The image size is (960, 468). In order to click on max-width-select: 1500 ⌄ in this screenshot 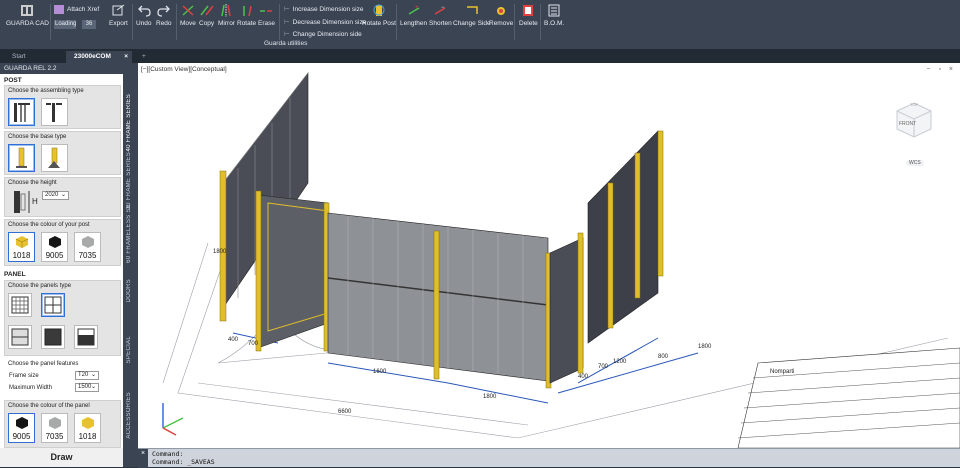, I will do `click(87, 387)`.